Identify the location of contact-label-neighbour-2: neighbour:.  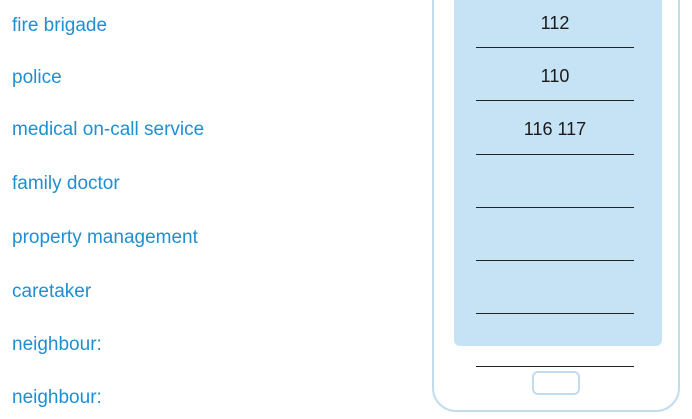
(57, 397).